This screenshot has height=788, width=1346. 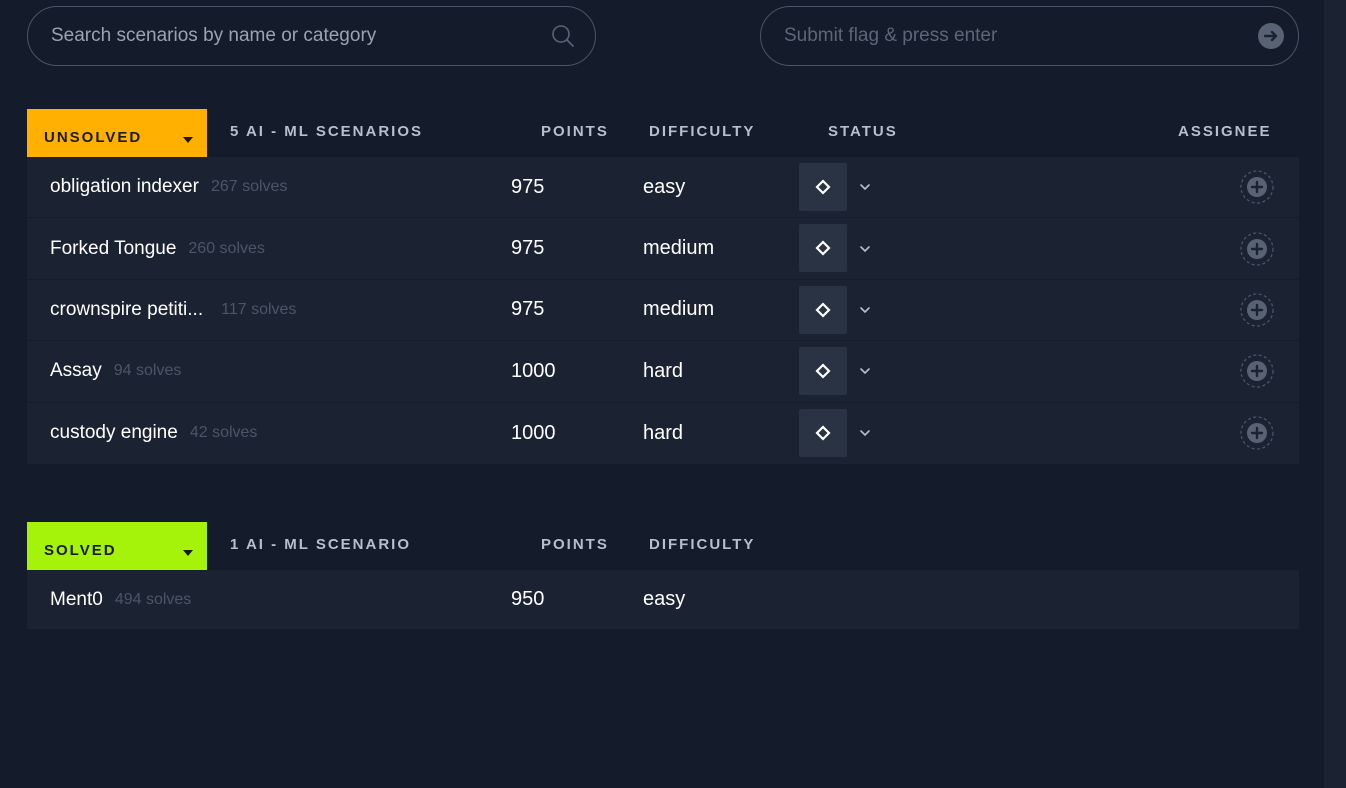 I want to click on solves-count: 94 solves, so click(x=147, y=371).